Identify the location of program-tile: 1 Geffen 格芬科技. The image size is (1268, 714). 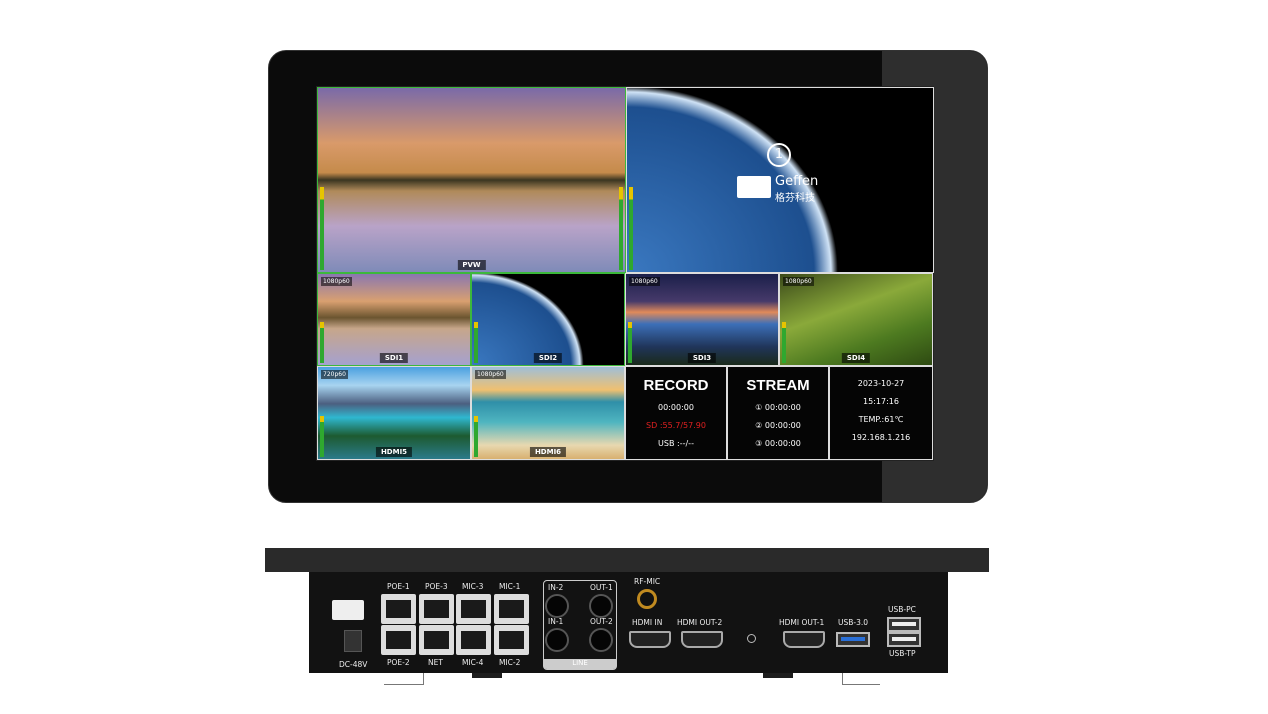
(780, 180).